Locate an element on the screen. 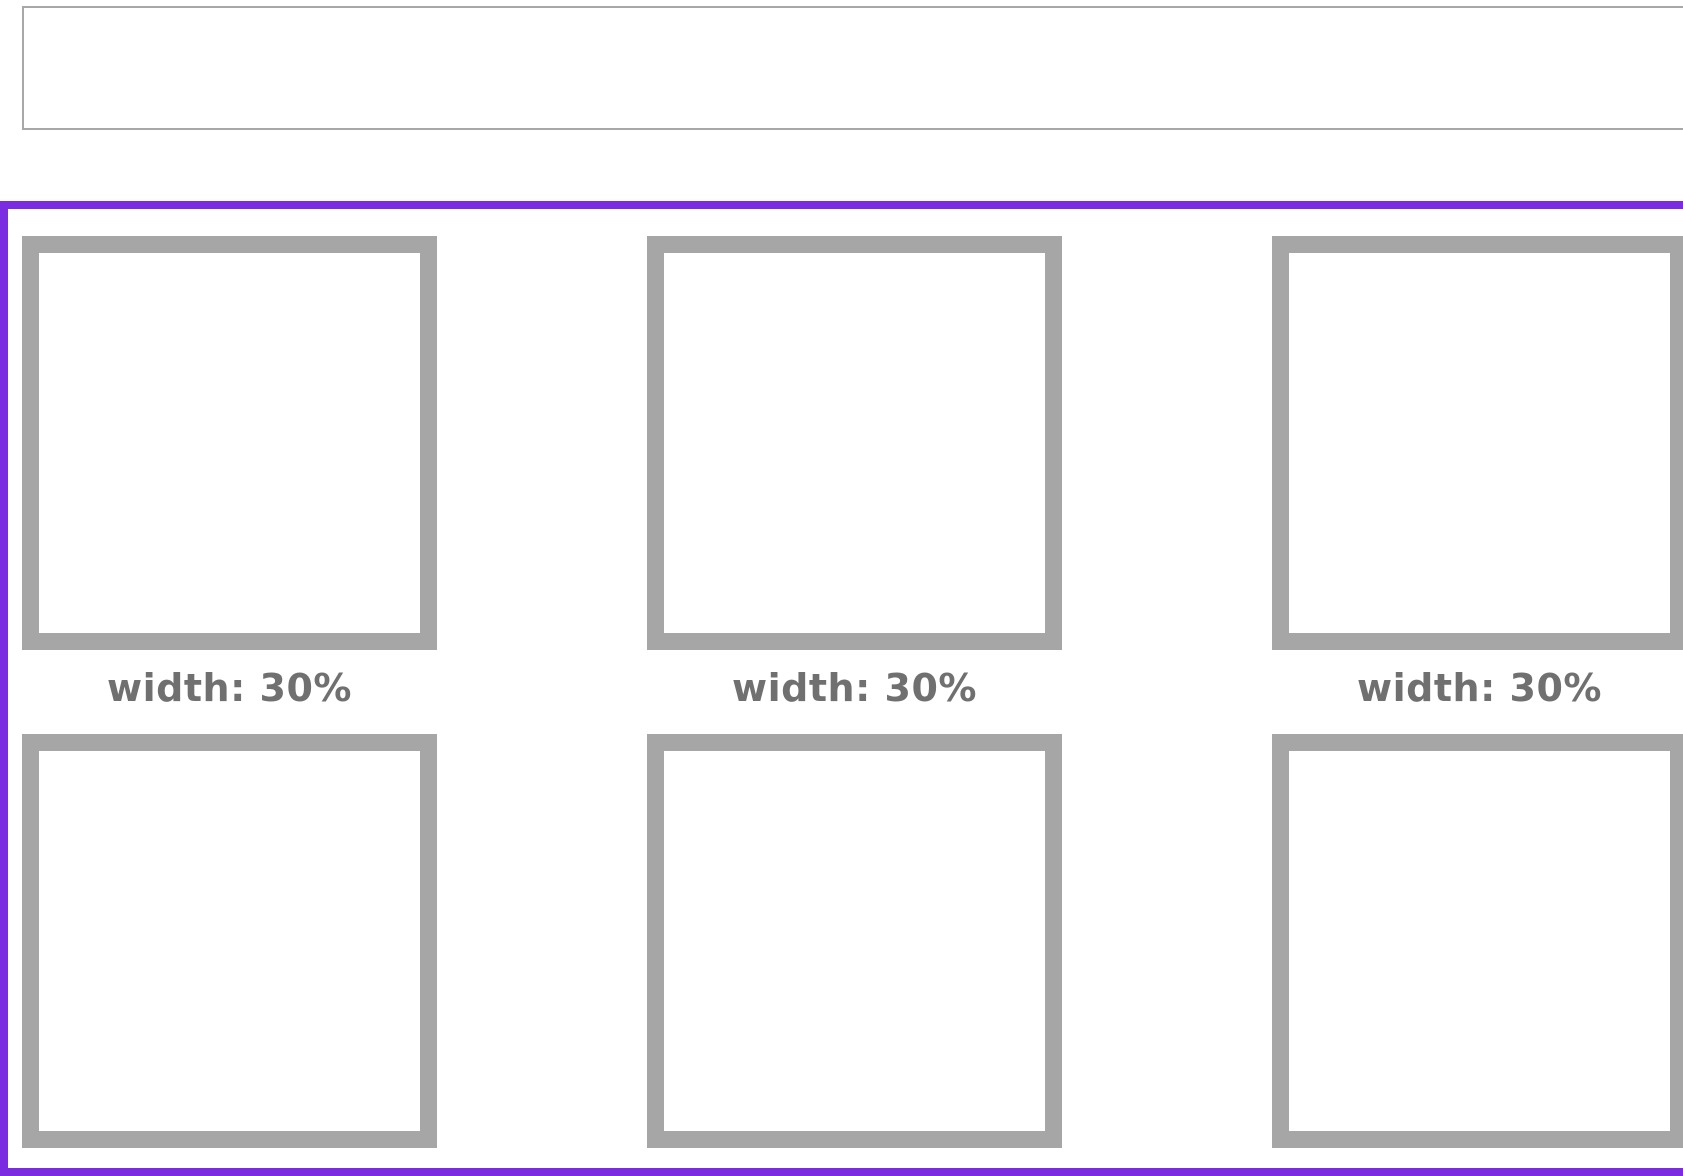 This screenshot has height=1176, width=1683. box-caption-3: width: 30% is located at coordinates (1479, 688).